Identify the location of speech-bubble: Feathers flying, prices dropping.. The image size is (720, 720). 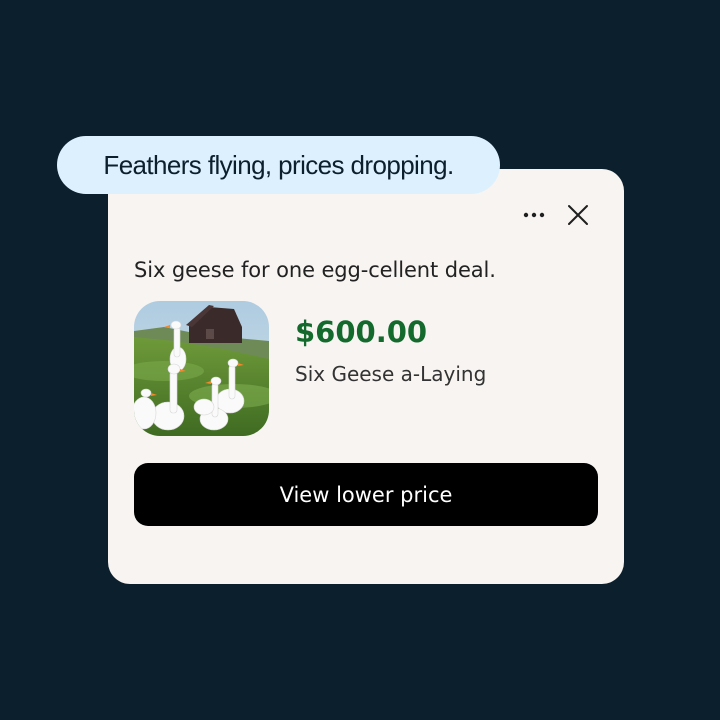
(278, 165).